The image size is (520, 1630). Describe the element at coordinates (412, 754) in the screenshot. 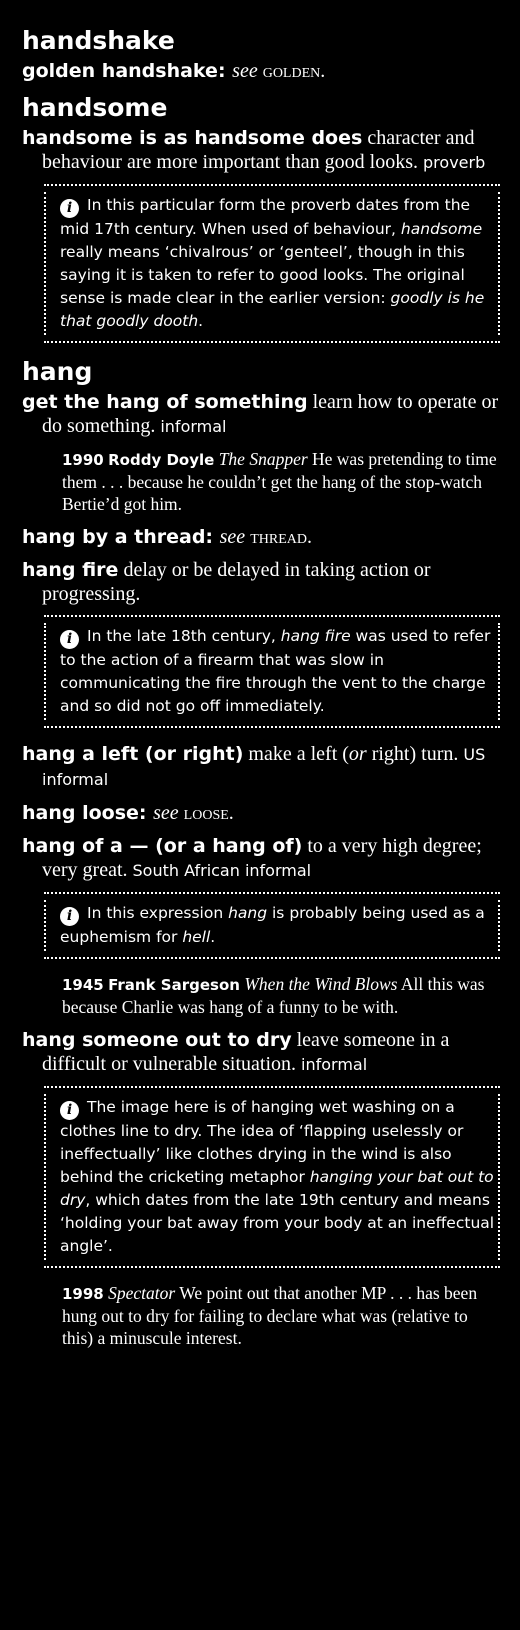

I see `definition: right) turn.` at that location.